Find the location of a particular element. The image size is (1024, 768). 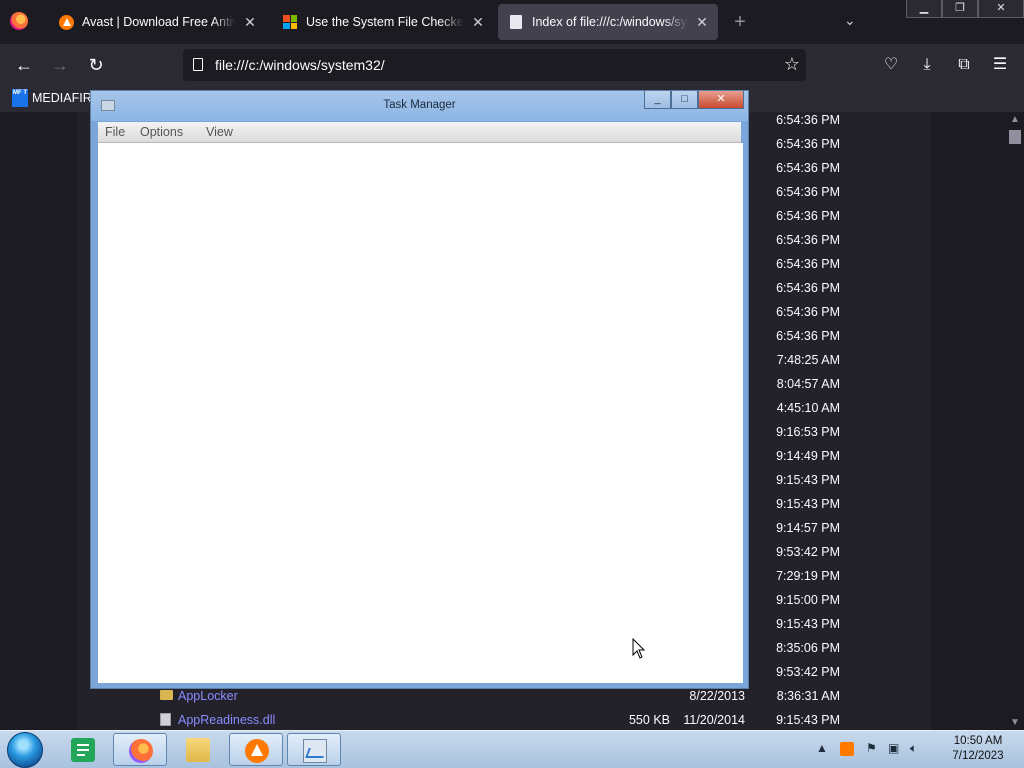

tm-close-button: ✕ is located at coordinates (721, 100).